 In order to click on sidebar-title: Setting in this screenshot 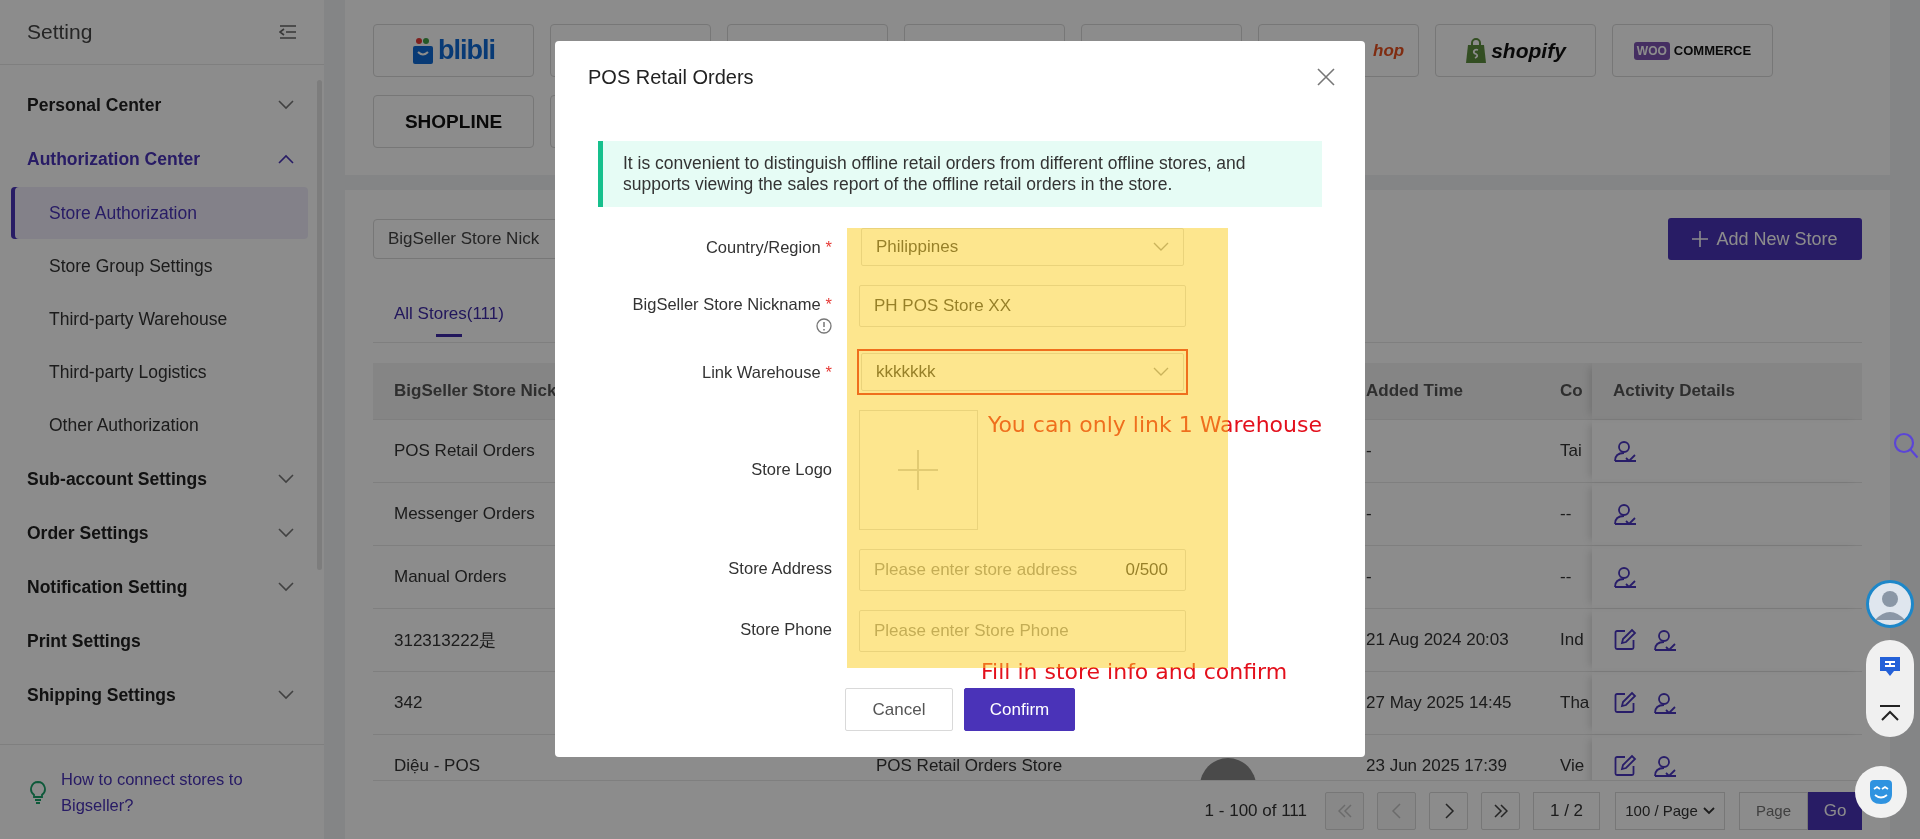, I will do `click(60, 32)`.